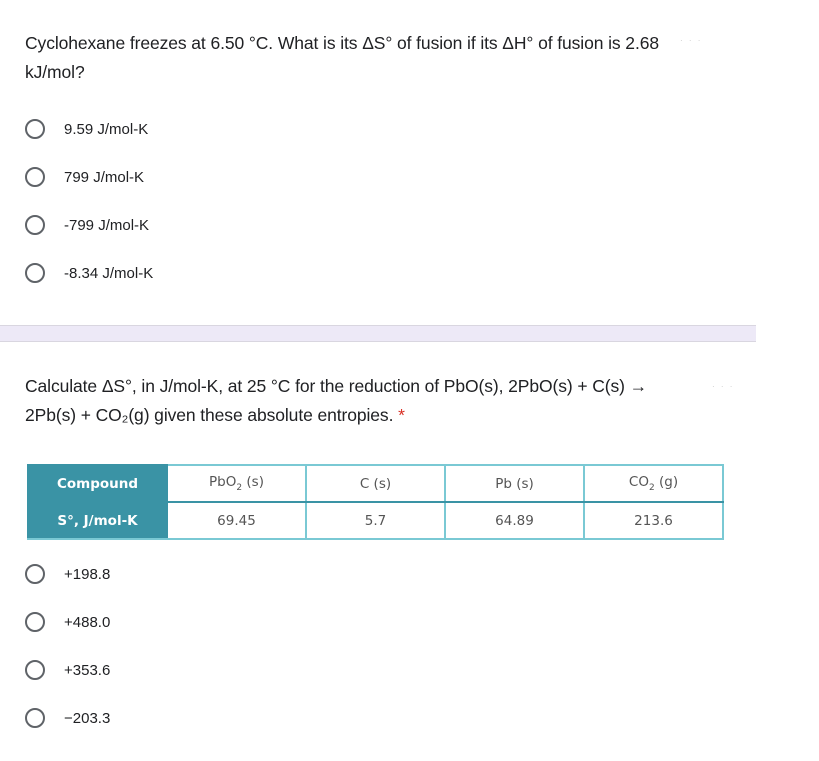  Describe the element at coordinates (87, 574) in the screenshot. I see `option-label: +198.8` at that location.